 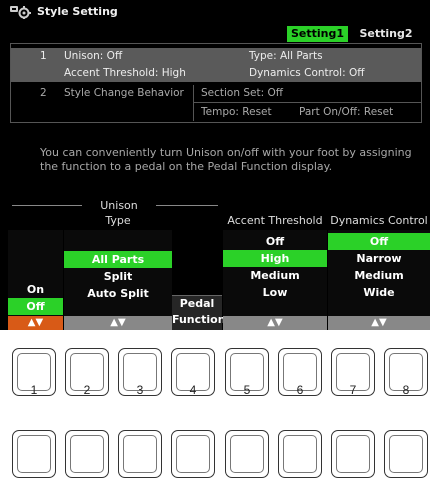 What do you see at coordinates (379, 220) in the screenshot?
I see `dynamics-control-label: Dynamics Control` at bounding box center [379, 220].